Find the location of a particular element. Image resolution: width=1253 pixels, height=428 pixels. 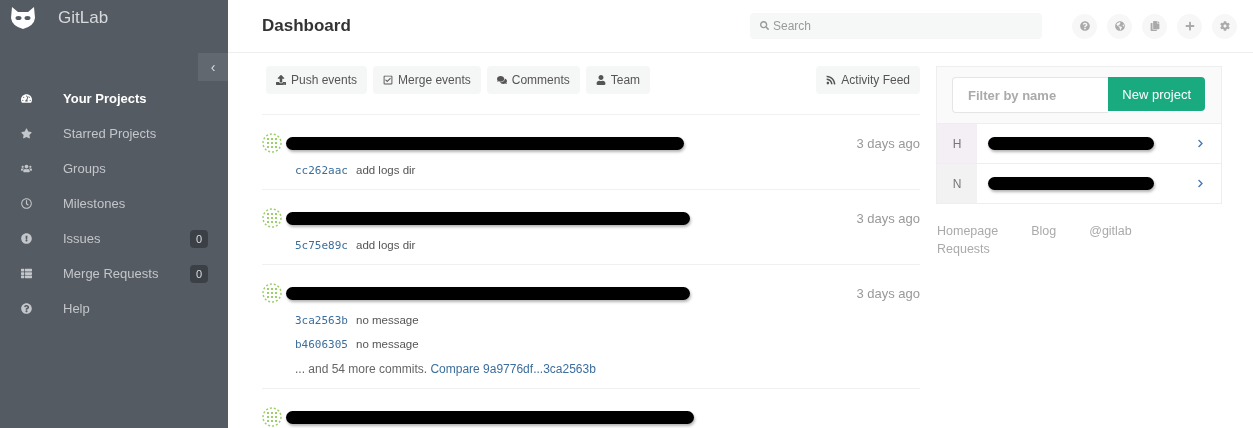

sidebar-item-label: Merge Requests is located at coordinates (111, 273).